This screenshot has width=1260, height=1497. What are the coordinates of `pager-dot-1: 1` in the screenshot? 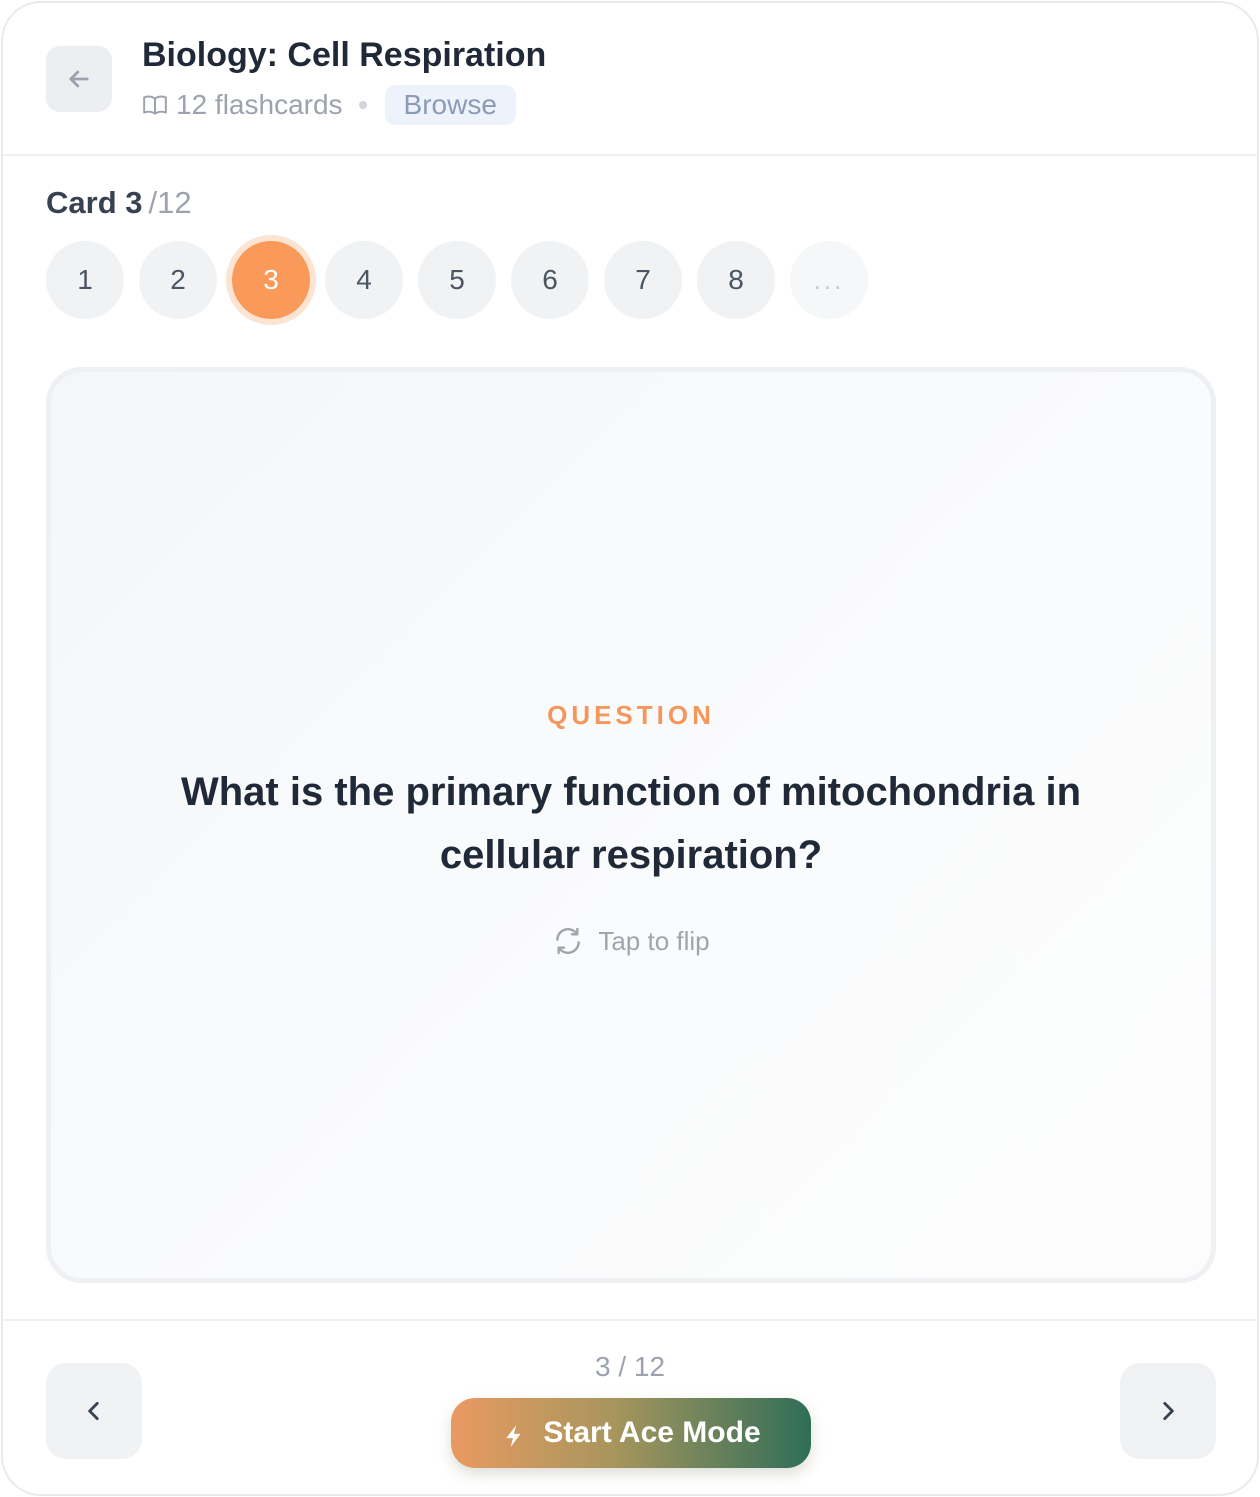 It's located at (85, 280).